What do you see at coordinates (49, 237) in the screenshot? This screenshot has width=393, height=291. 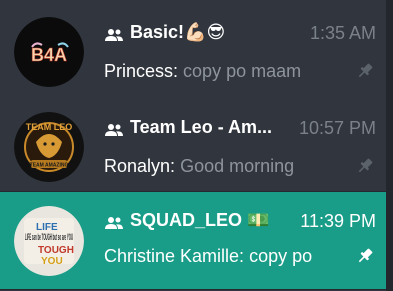 I see `avatar-text: LIFE can be TOUGH but so are YOU` at bounding box center [49, 237].